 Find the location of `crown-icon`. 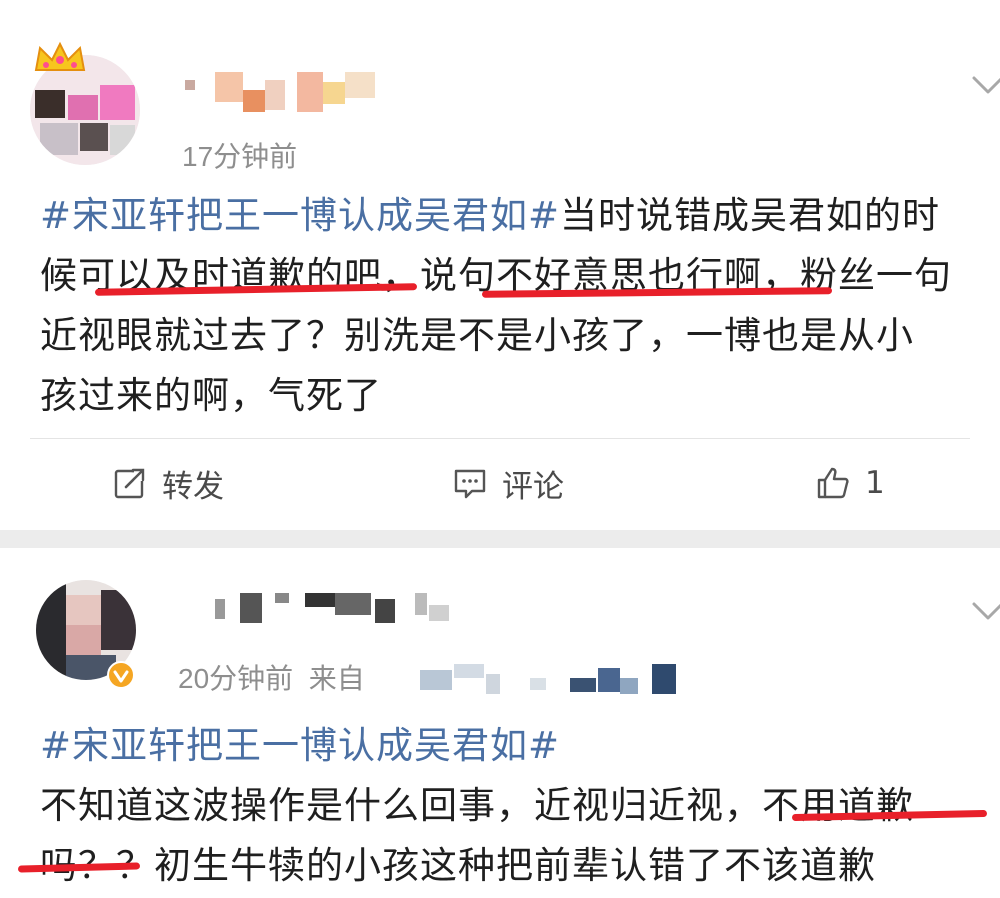

crown-icon is located at coordinates (60, 56).